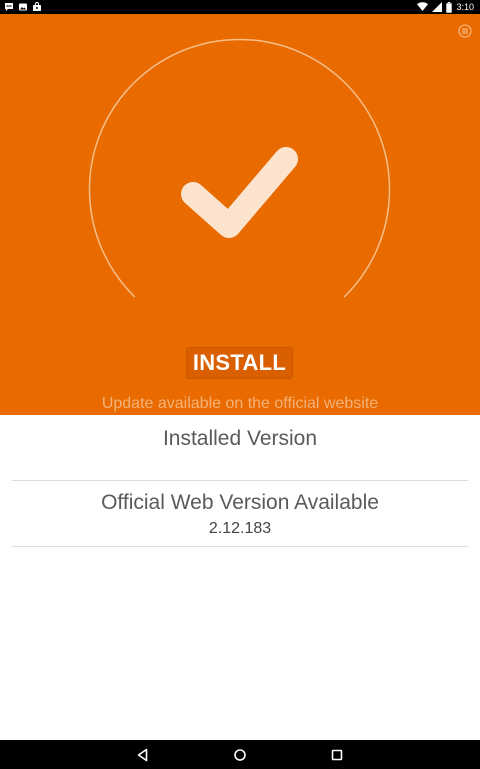 The width and height of the screenshot is (480, 769). I want to click on installed-version-label: Installed Version, so click(240, 438).